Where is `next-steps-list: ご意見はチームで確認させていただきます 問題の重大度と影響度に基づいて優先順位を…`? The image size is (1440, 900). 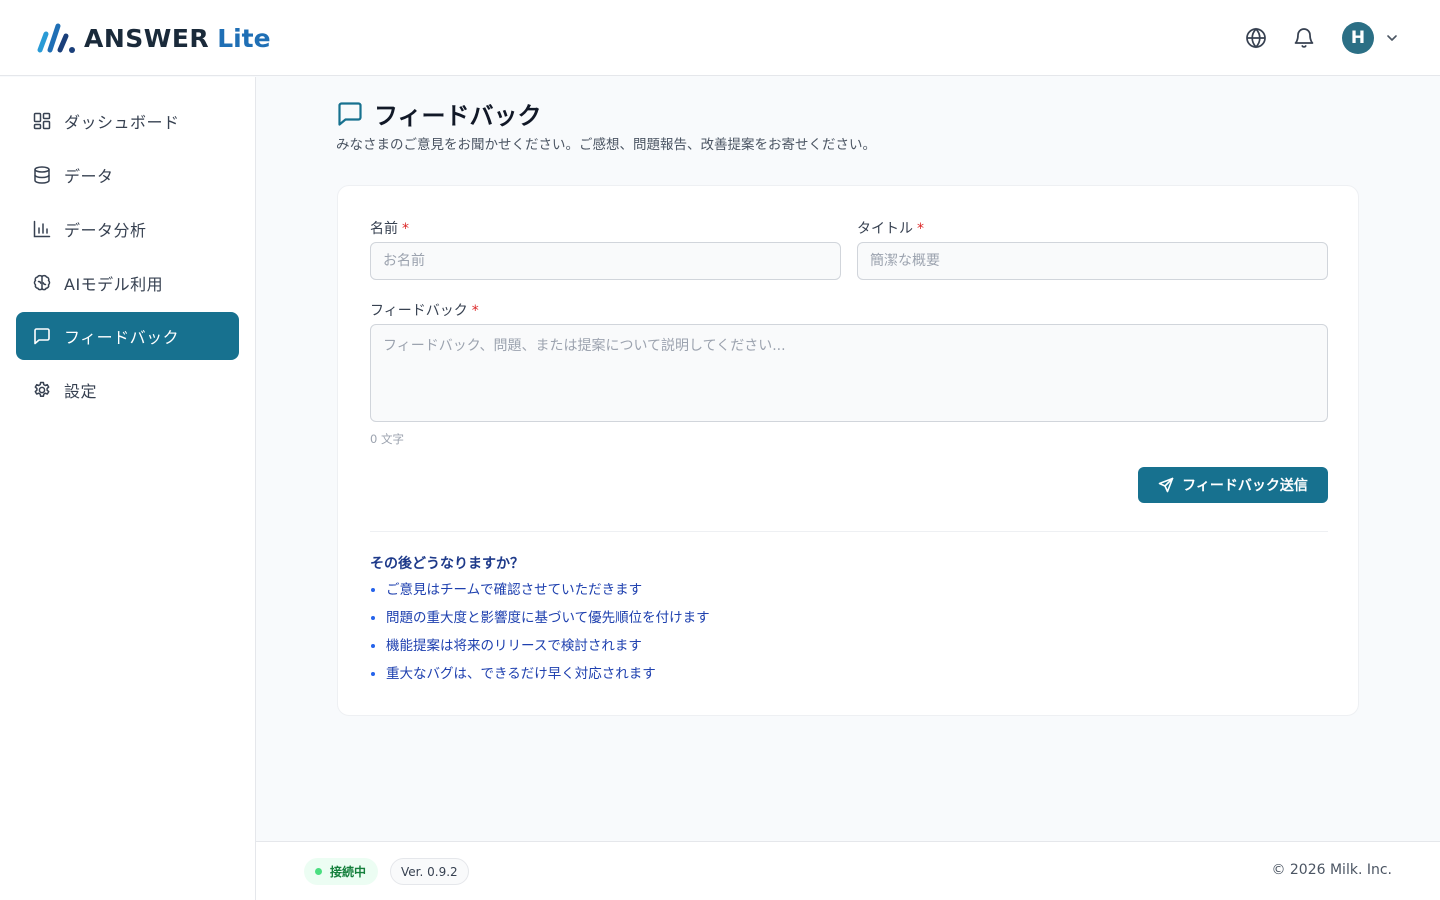
next-steps-list: ご意見はチームで確認させていただきます 問題の重大度と影響度に基づいて優先順位を… is located at coordinates (540, 636).